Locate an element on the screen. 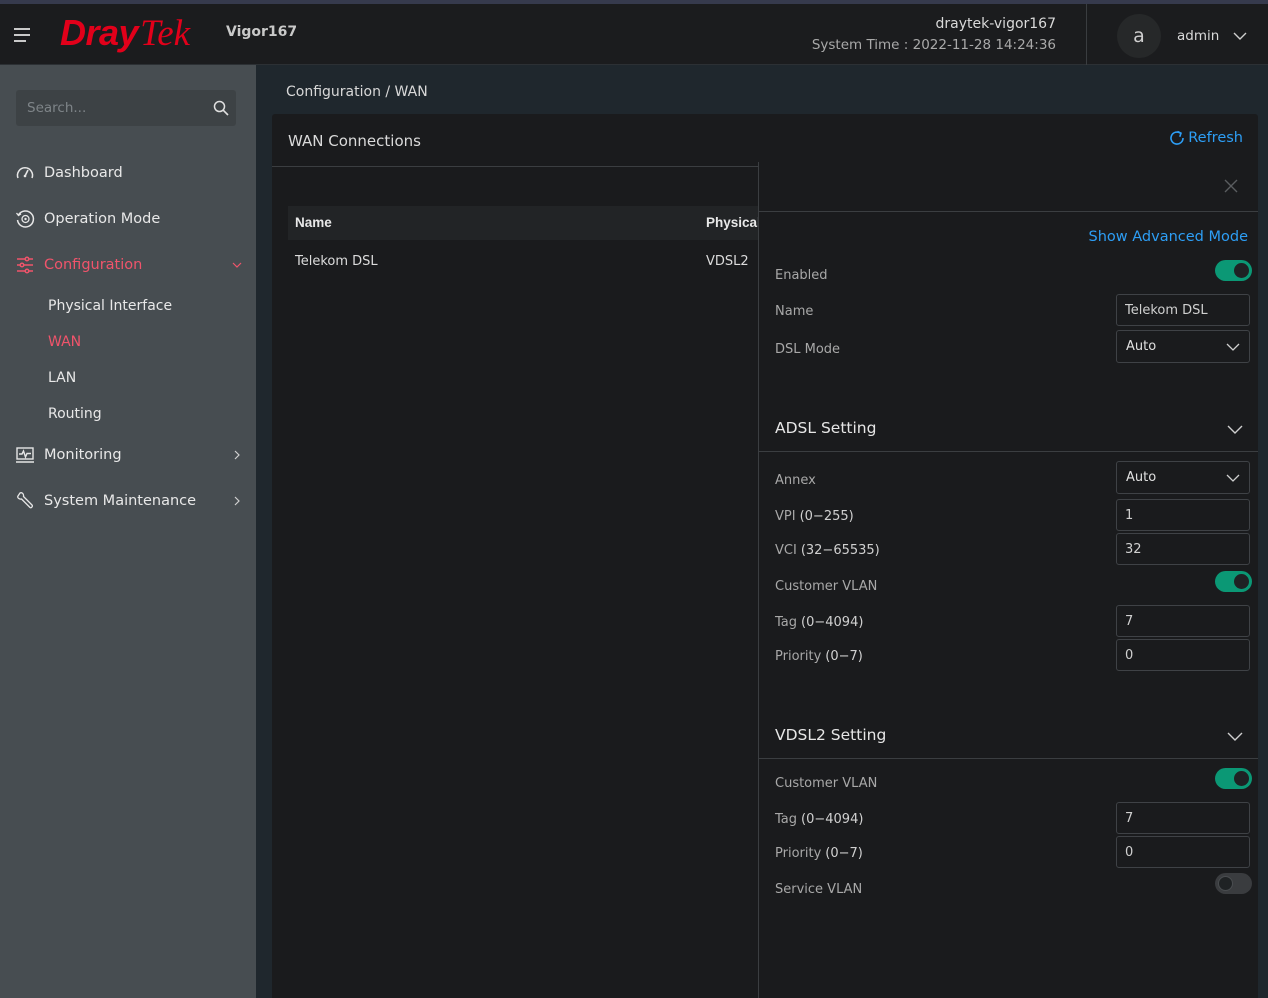 This screenshot has width=1268, height=998. vdsl2-tag-label: Tag (0−4094) is located at coordinates (819, 819).